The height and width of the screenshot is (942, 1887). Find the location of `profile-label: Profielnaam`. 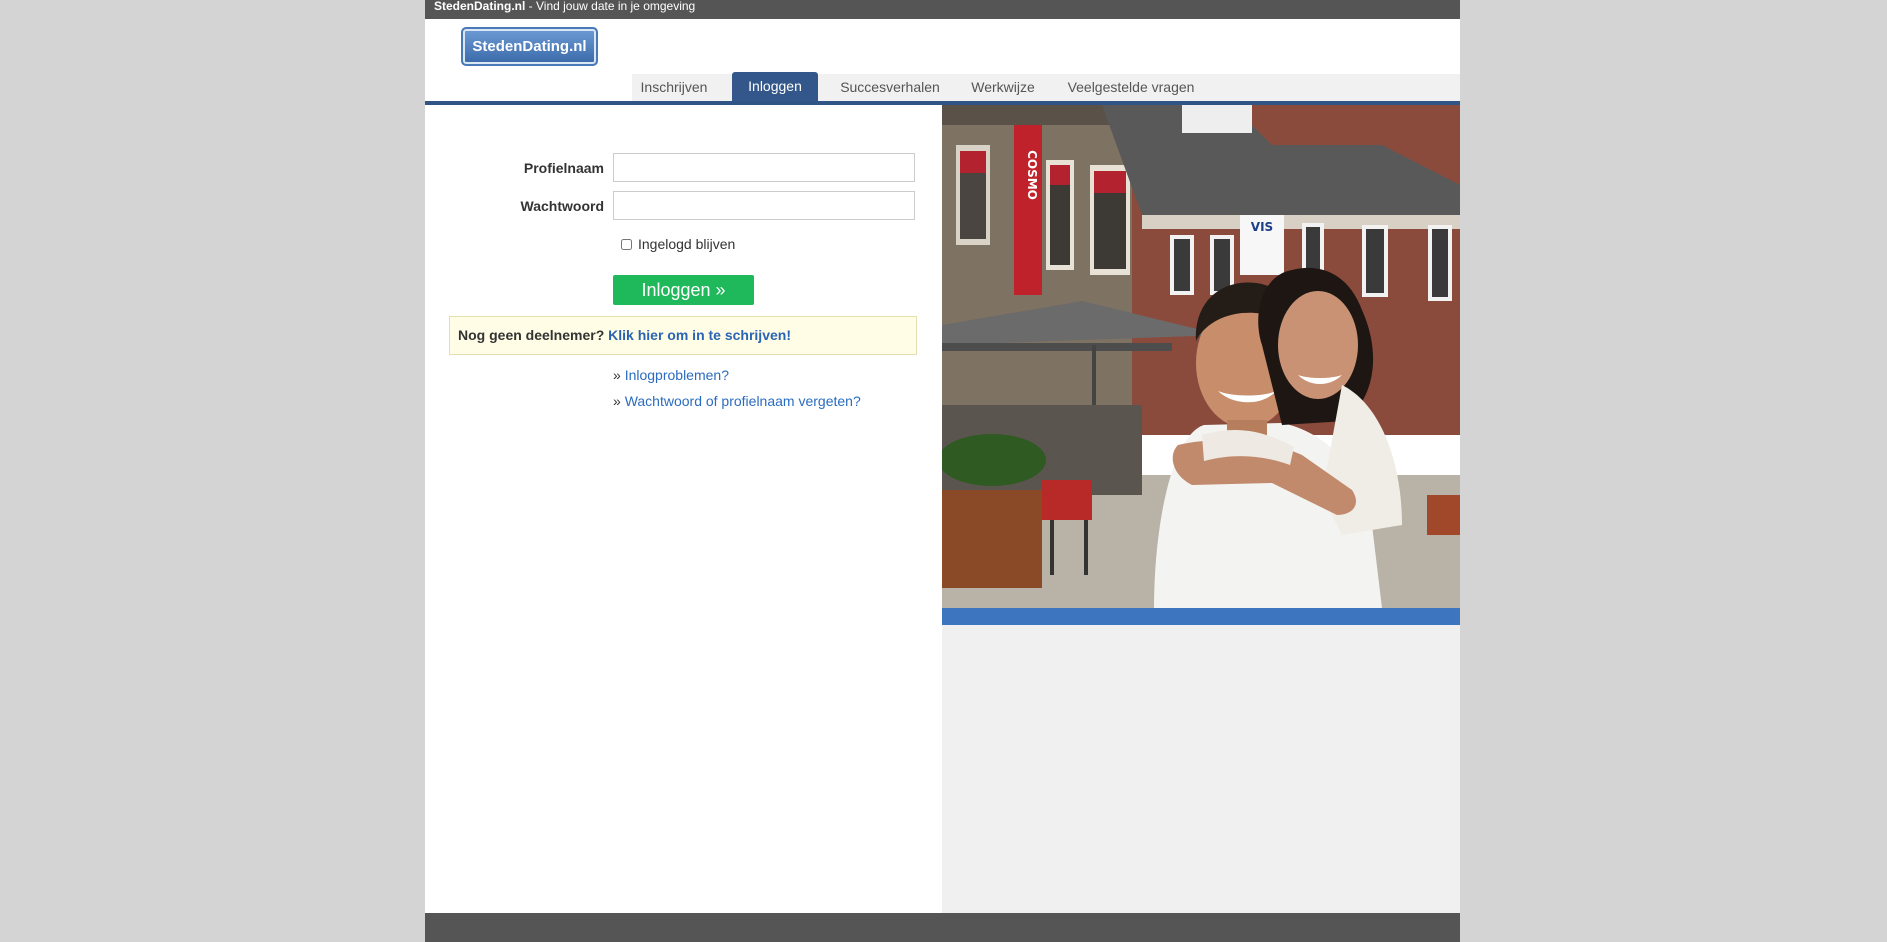

profile-label: Profielnaam is located at coordinates (563, 168).